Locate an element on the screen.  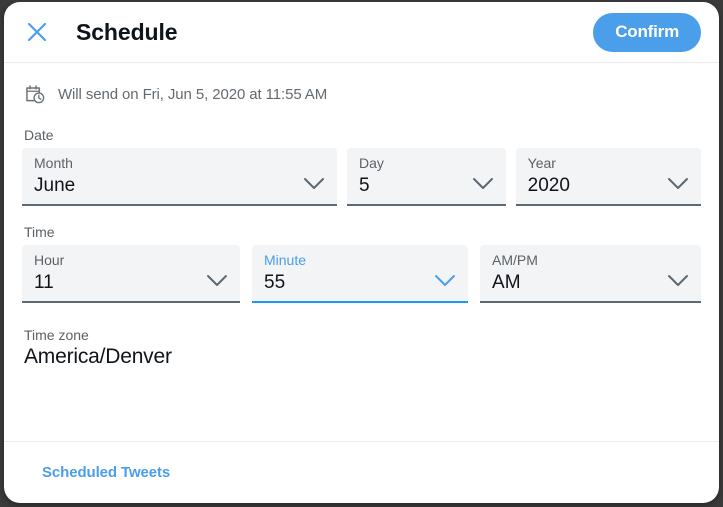
month-value: June is located at coordinates (55, 185).